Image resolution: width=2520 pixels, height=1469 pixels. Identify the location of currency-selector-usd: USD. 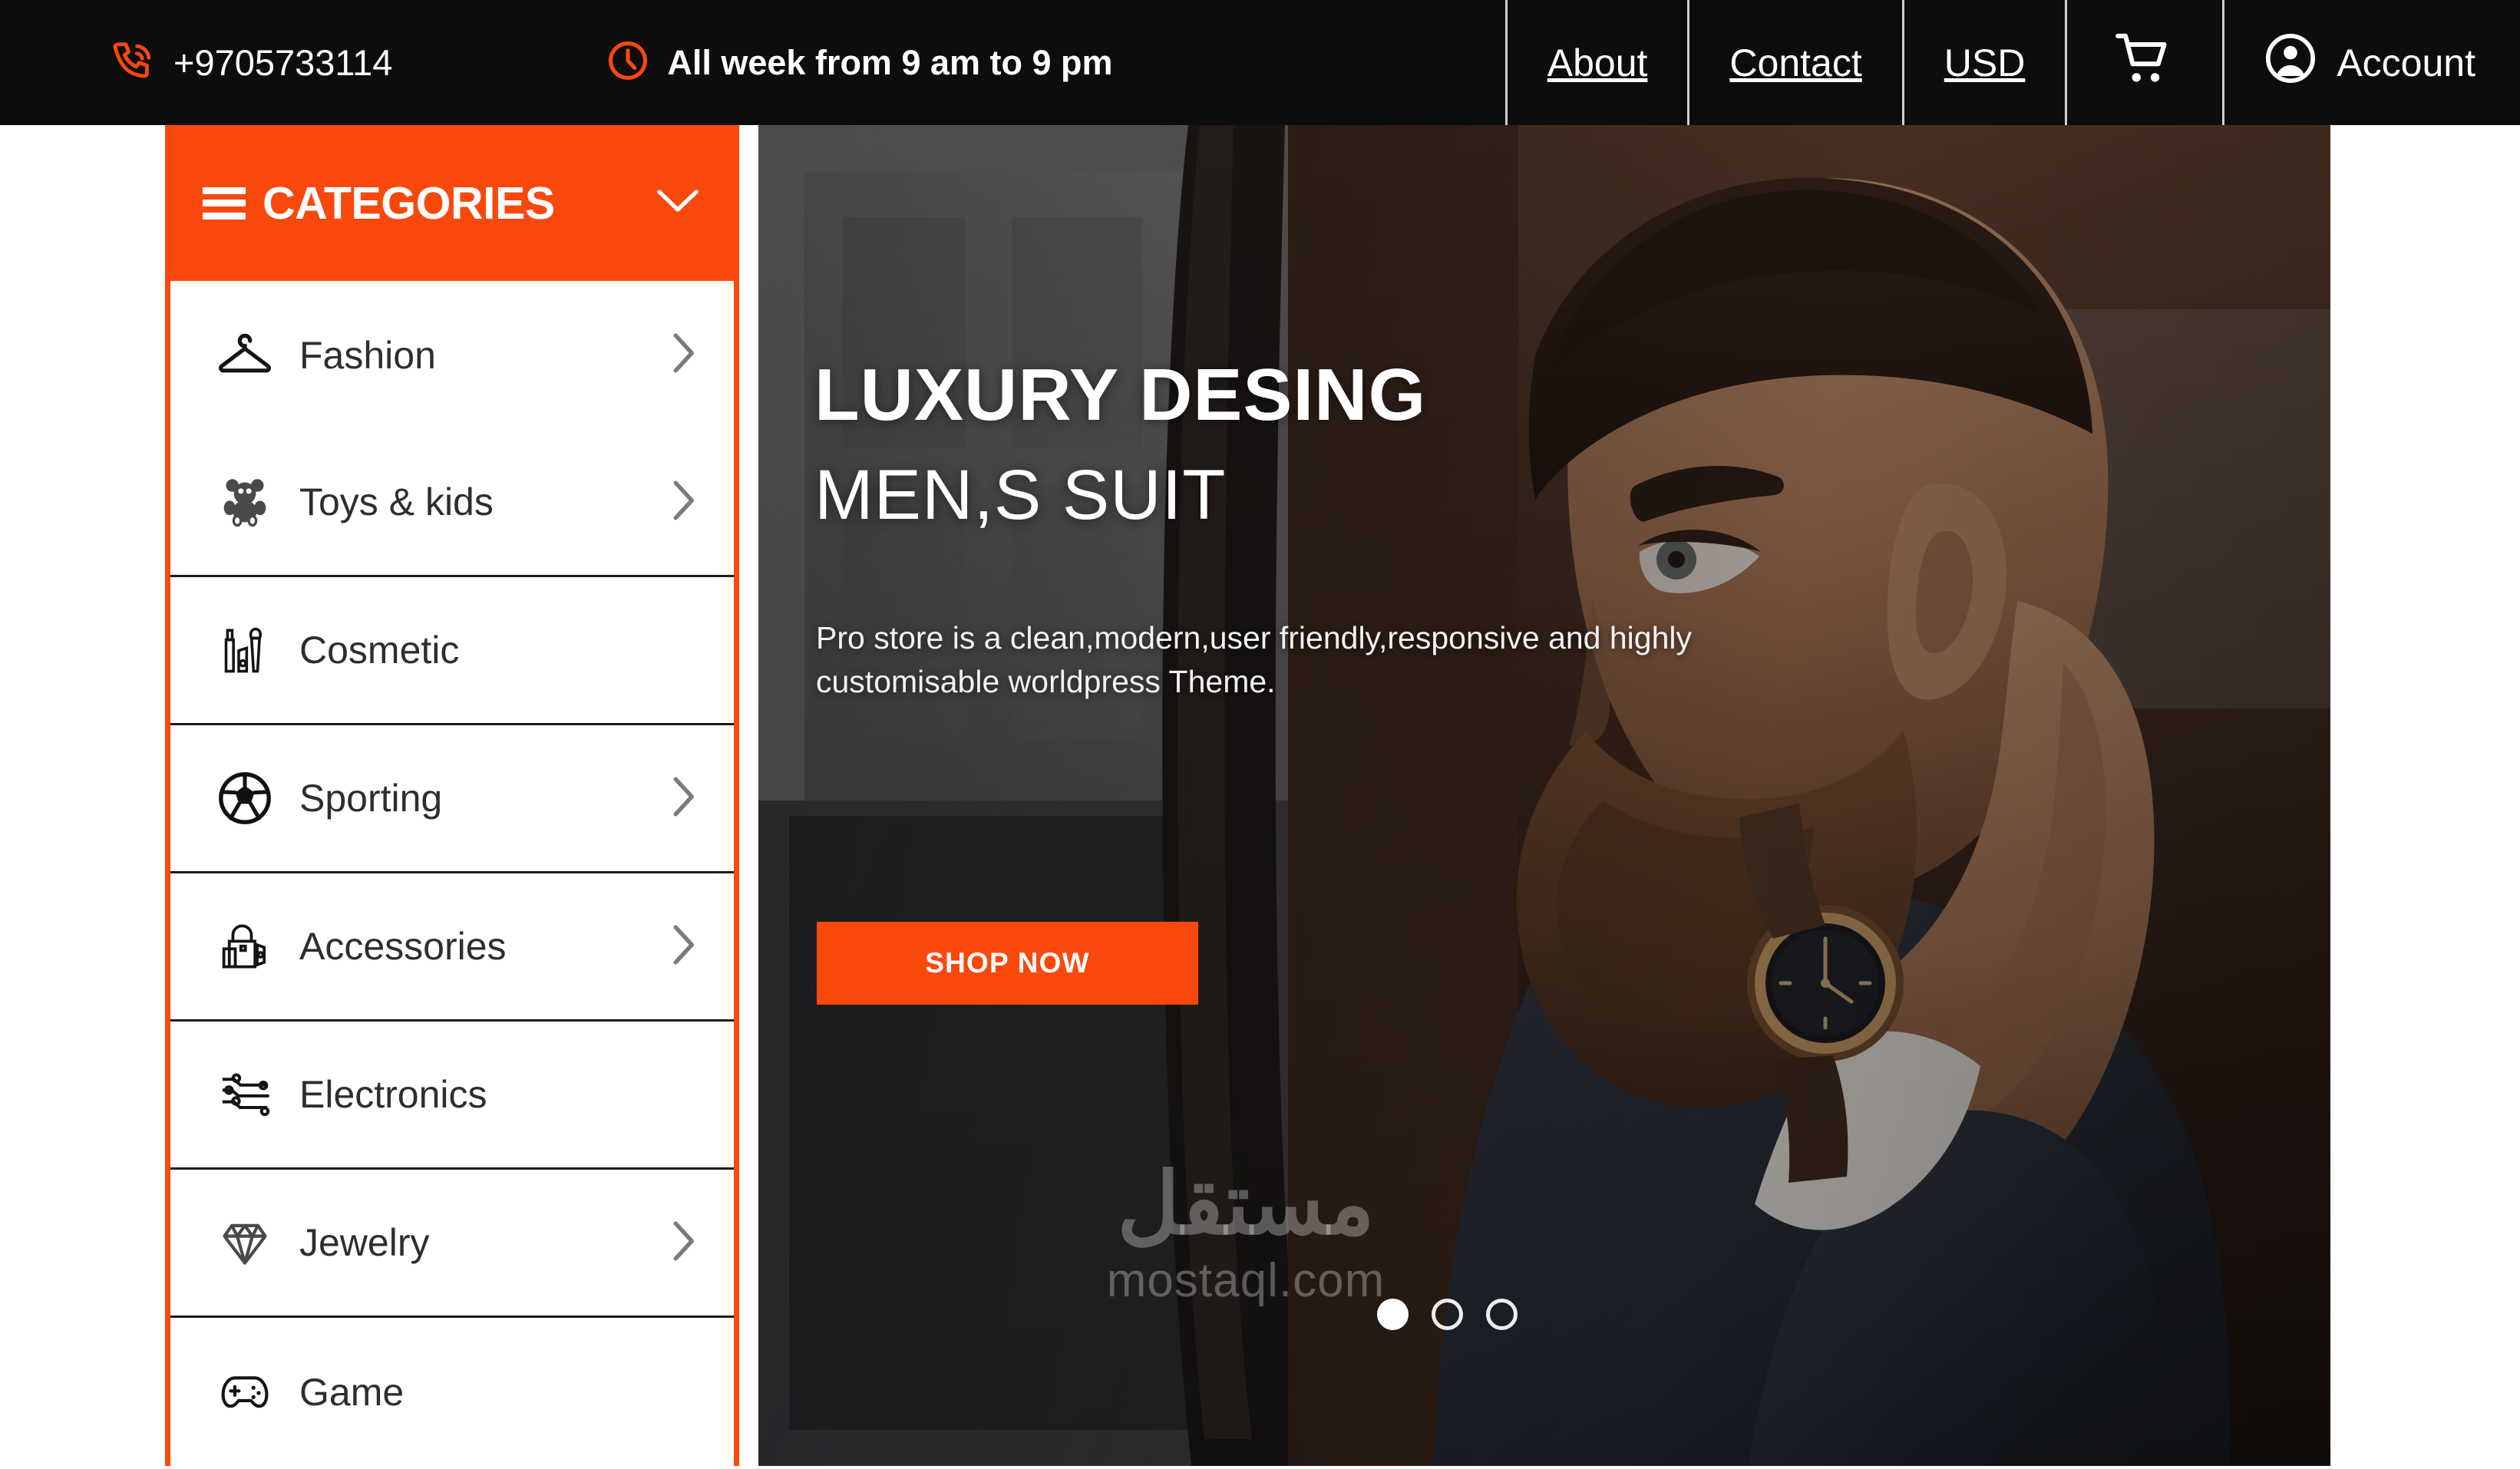
(1983, 62).